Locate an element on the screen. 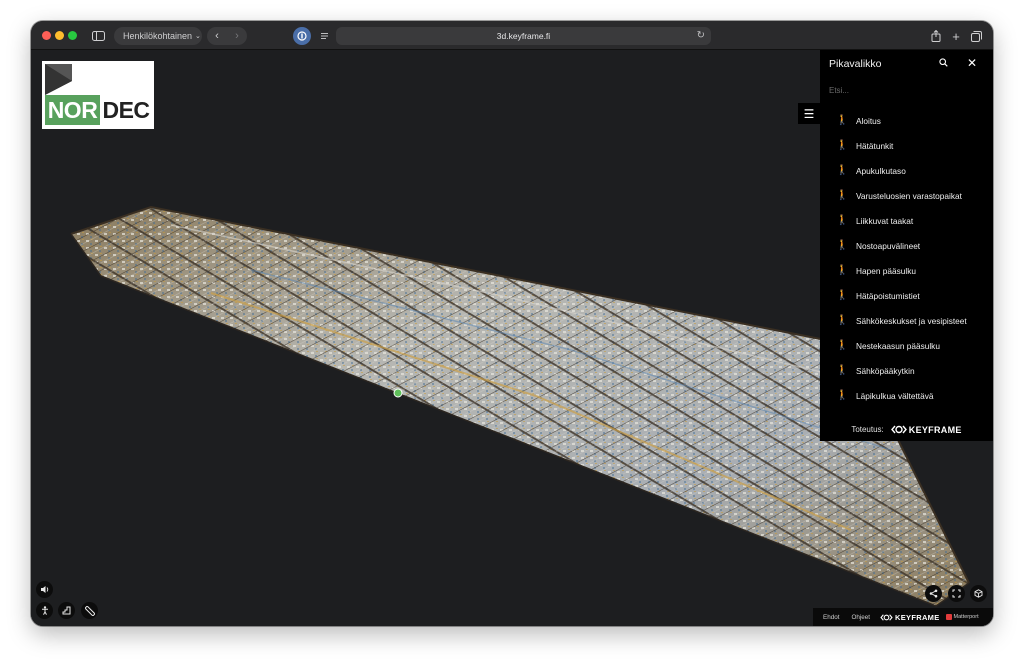 This screenshot has height=666, width=1024. person-icon is located at coordinates (44, 610).